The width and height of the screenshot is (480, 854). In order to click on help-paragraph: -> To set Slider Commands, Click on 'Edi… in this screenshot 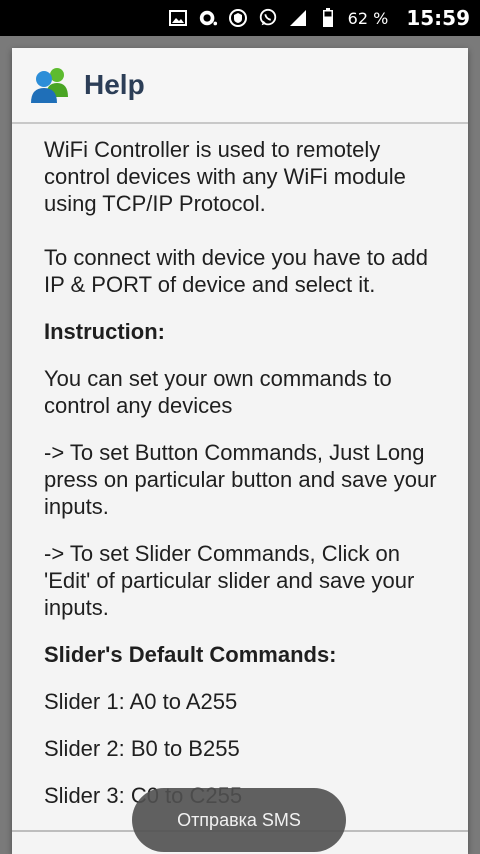, I will do `click(229, 580)`.